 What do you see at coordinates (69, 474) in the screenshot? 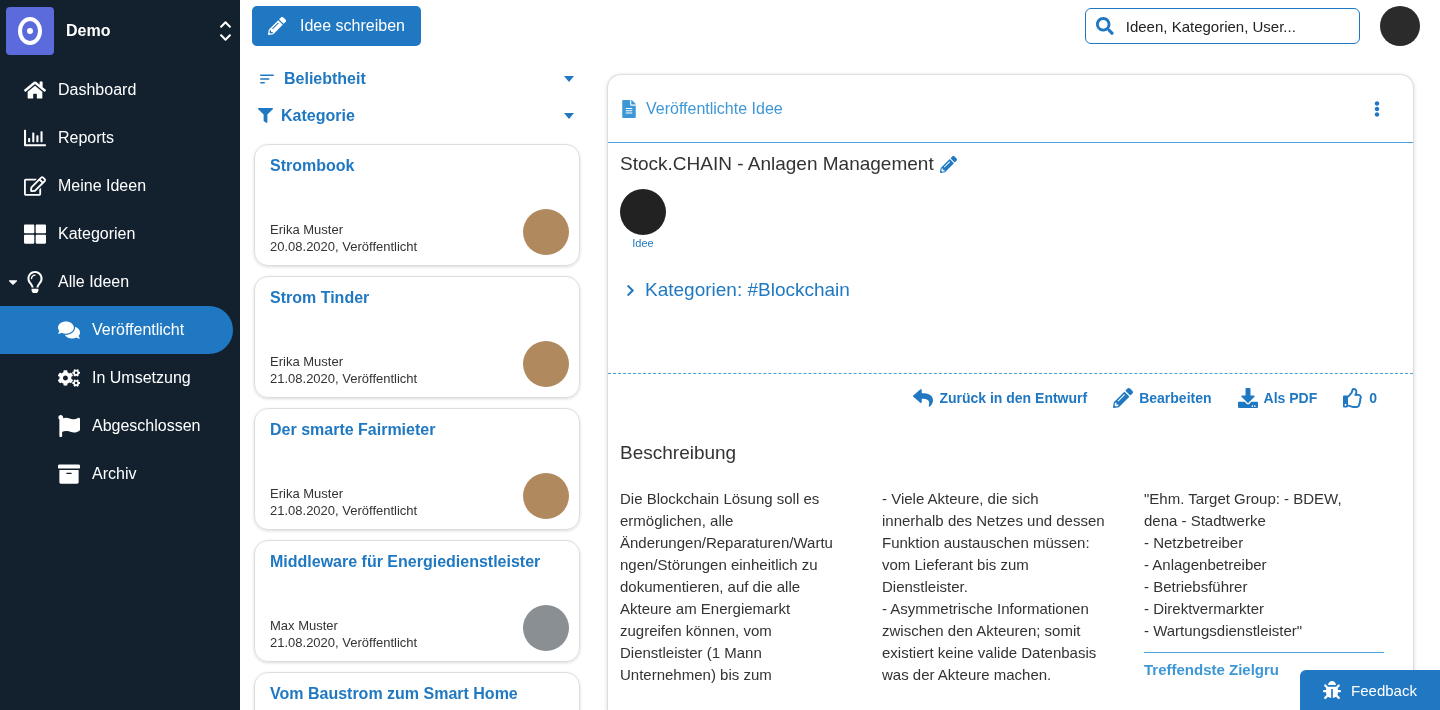
I see `archive-box-icon` at bounding box center [69, 474].